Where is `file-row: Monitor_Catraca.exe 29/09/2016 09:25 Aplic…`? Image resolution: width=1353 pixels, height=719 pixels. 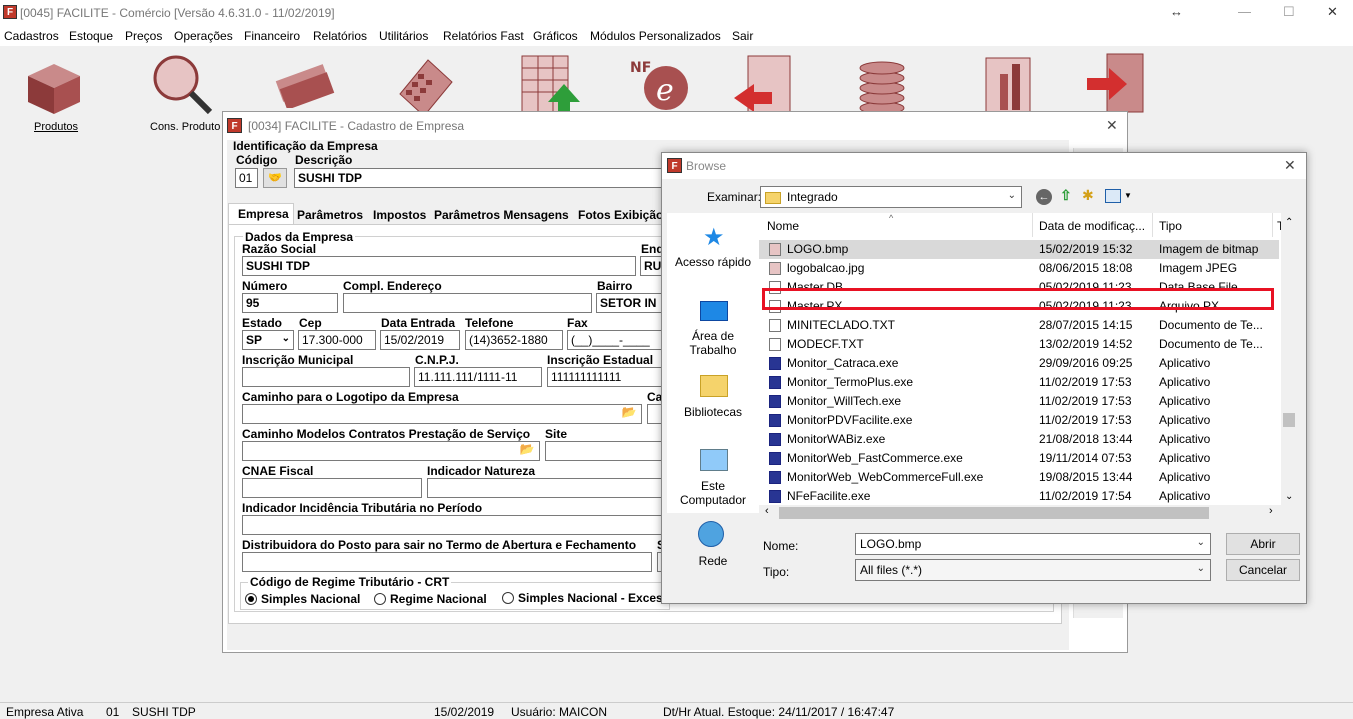
file-row: Monitor_Catraca.exe 29/09/2016 09:25 Aplic… is located at coordinates (1019, 363).